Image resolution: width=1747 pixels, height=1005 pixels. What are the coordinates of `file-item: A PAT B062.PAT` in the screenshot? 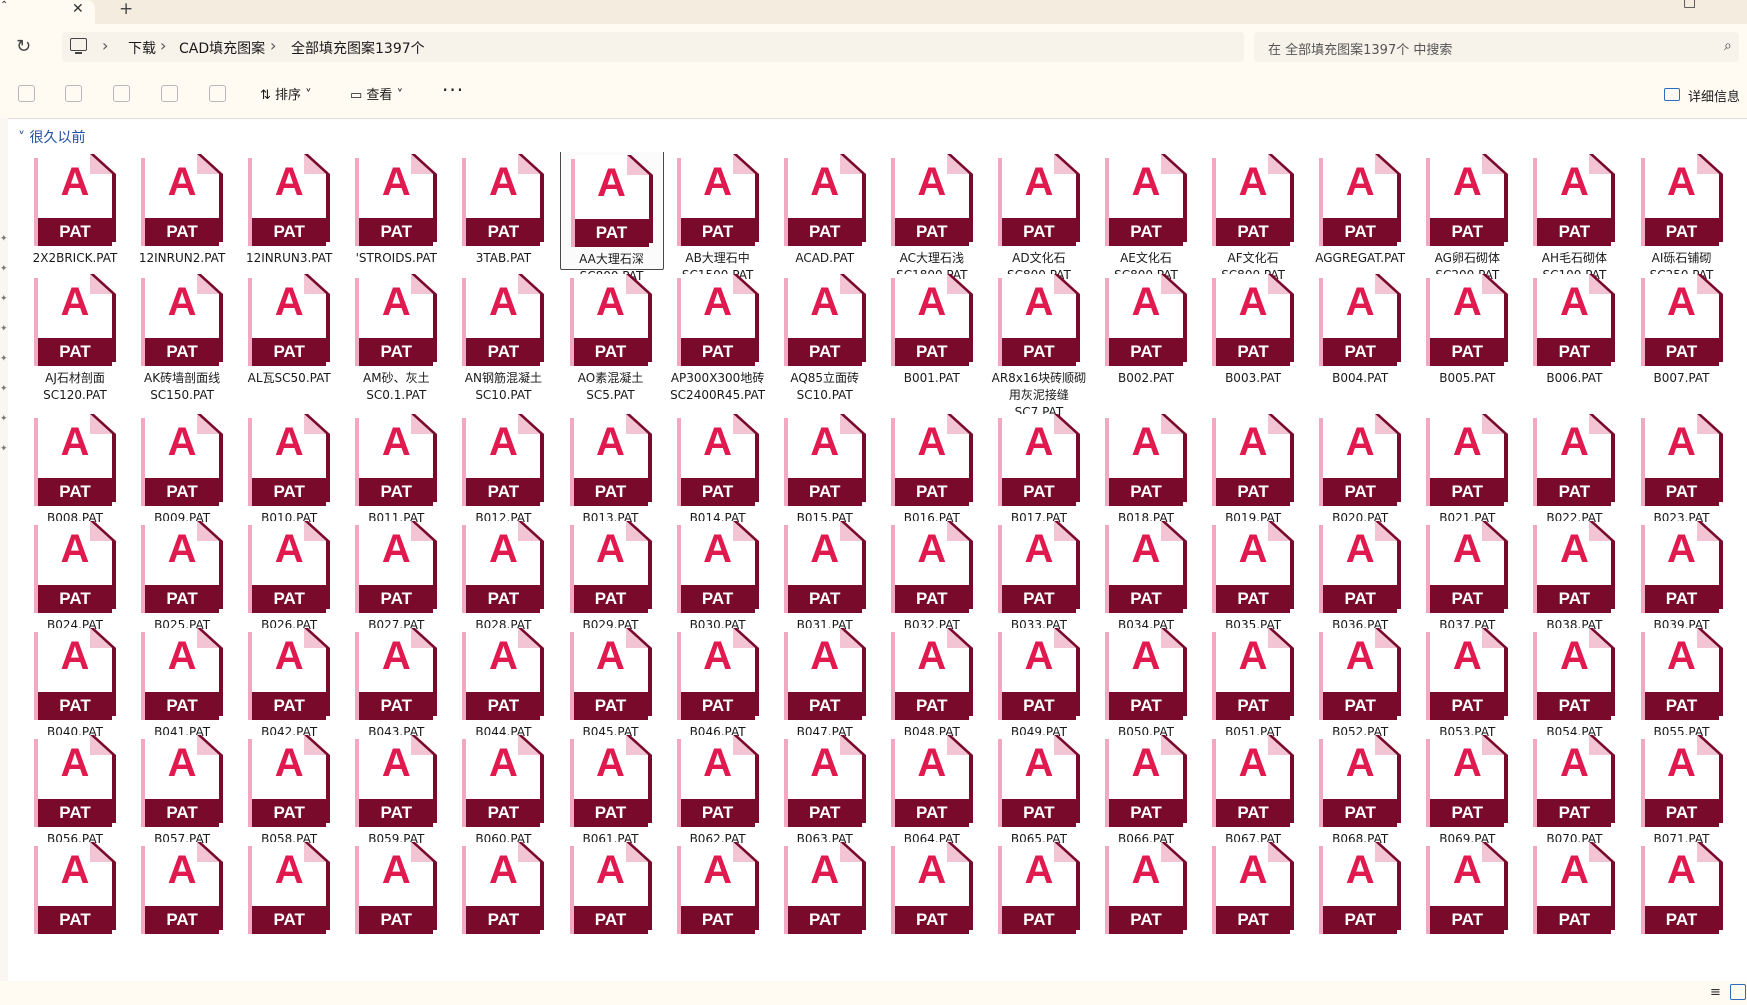 It's located at (718, 787).